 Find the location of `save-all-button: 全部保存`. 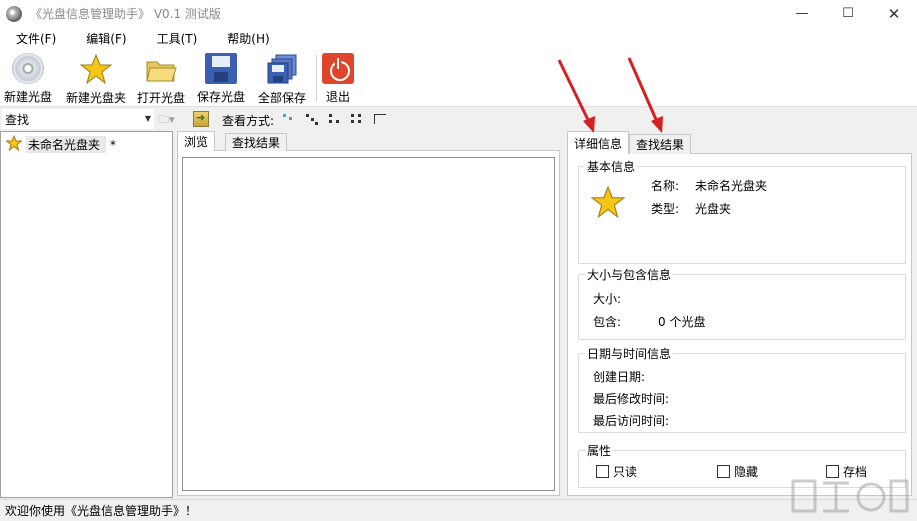

save-all-button: 全部保存 is located at coordinates (282, 78).